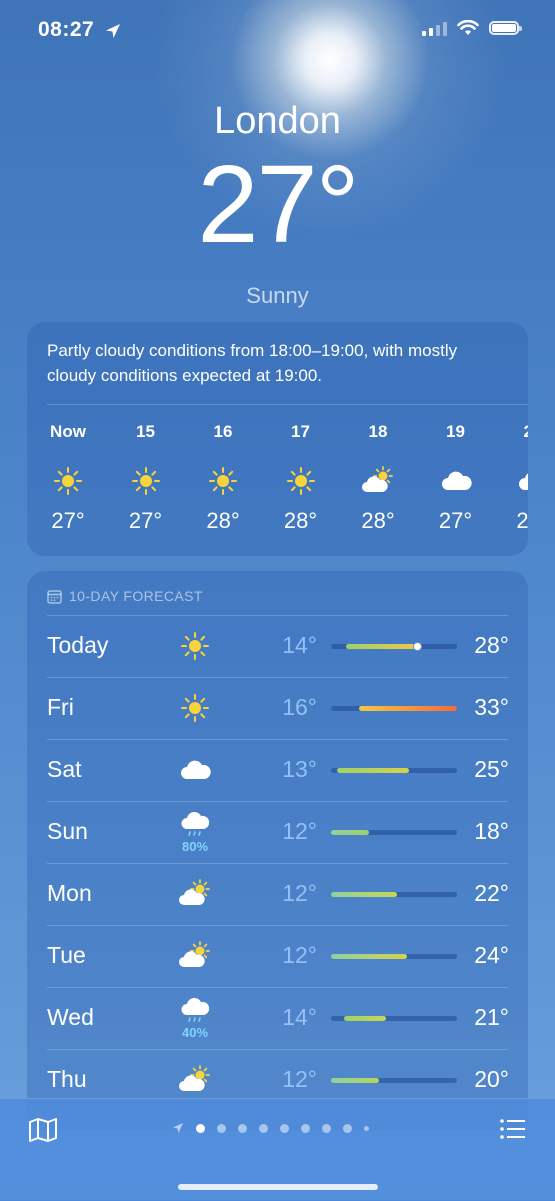 The height and width of the screenshot is (1201, 555). Describe the element at coordinates (491, 955) in the screenshot. I see `high-temperature: 24°` at that location.